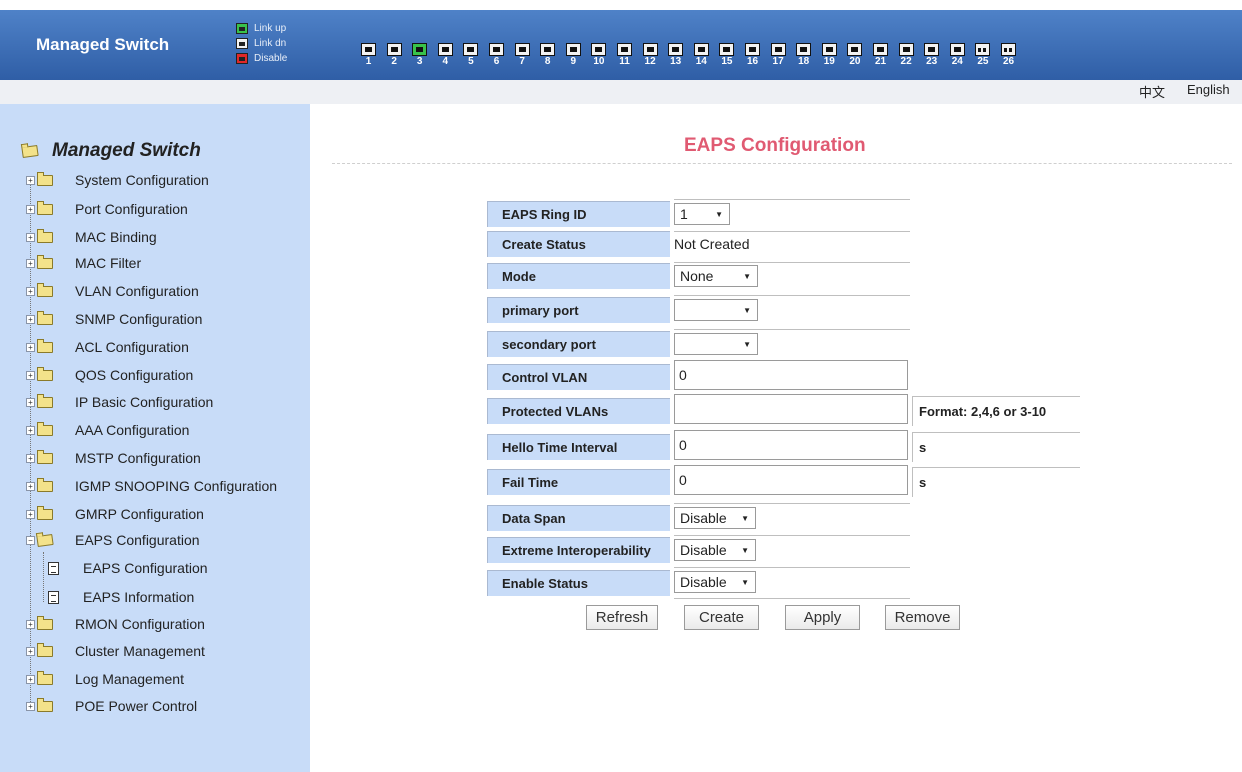  Describe the element at coordinates (119, 402) in the screenshot. I see `sidebar-item-ip-basic-configuration: + IP Basic Configuration` at that location.